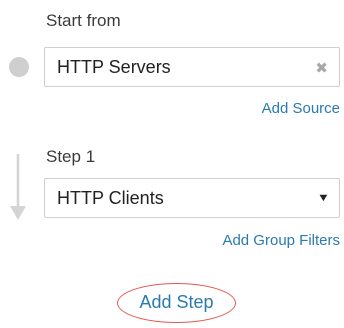  What do you see at coordinates (110, 198) in the screenshot?
I see `step-1-value: HTTP Clients` at bounding box center [110, 198].